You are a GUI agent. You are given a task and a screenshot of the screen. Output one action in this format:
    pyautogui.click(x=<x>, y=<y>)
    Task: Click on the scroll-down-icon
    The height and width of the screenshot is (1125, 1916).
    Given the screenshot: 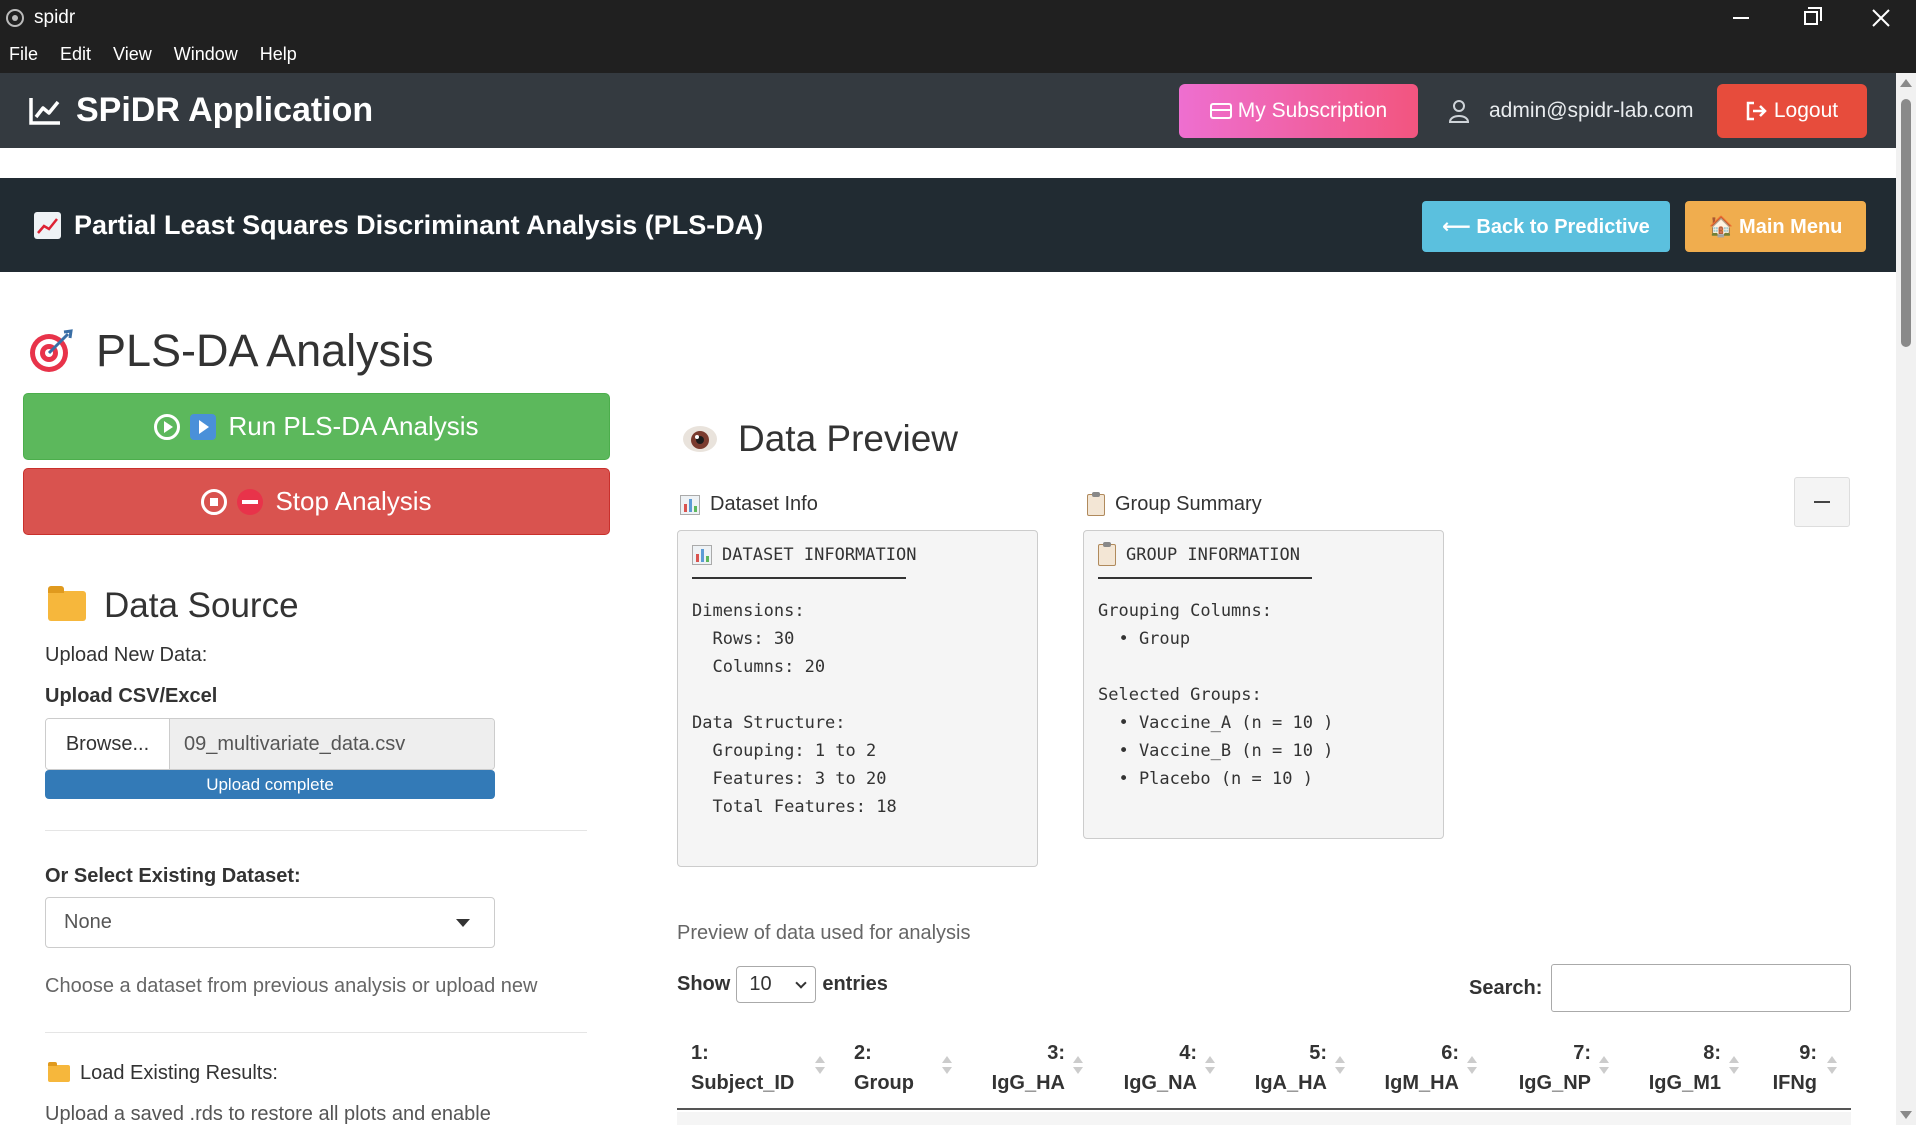 What is the action you would take?
    pyautogui.click(x=1906, y=1115)
    